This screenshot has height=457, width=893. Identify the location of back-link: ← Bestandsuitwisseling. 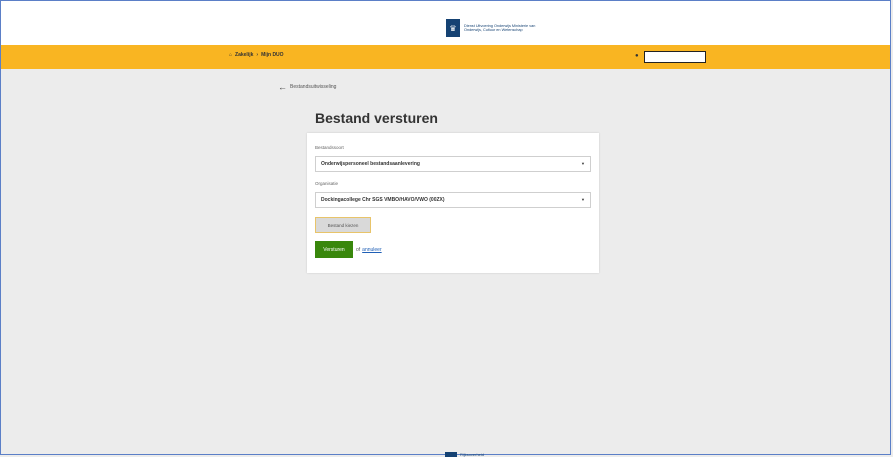
(307, 87).